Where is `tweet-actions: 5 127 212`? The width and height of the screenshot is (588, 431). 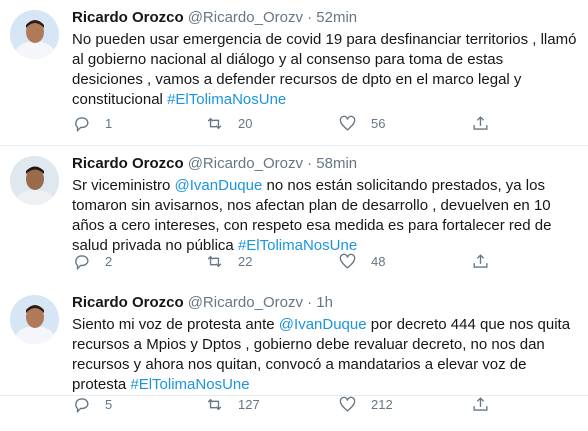 tweet-actions: 5 127 212 is located at coordinates (325, 404).